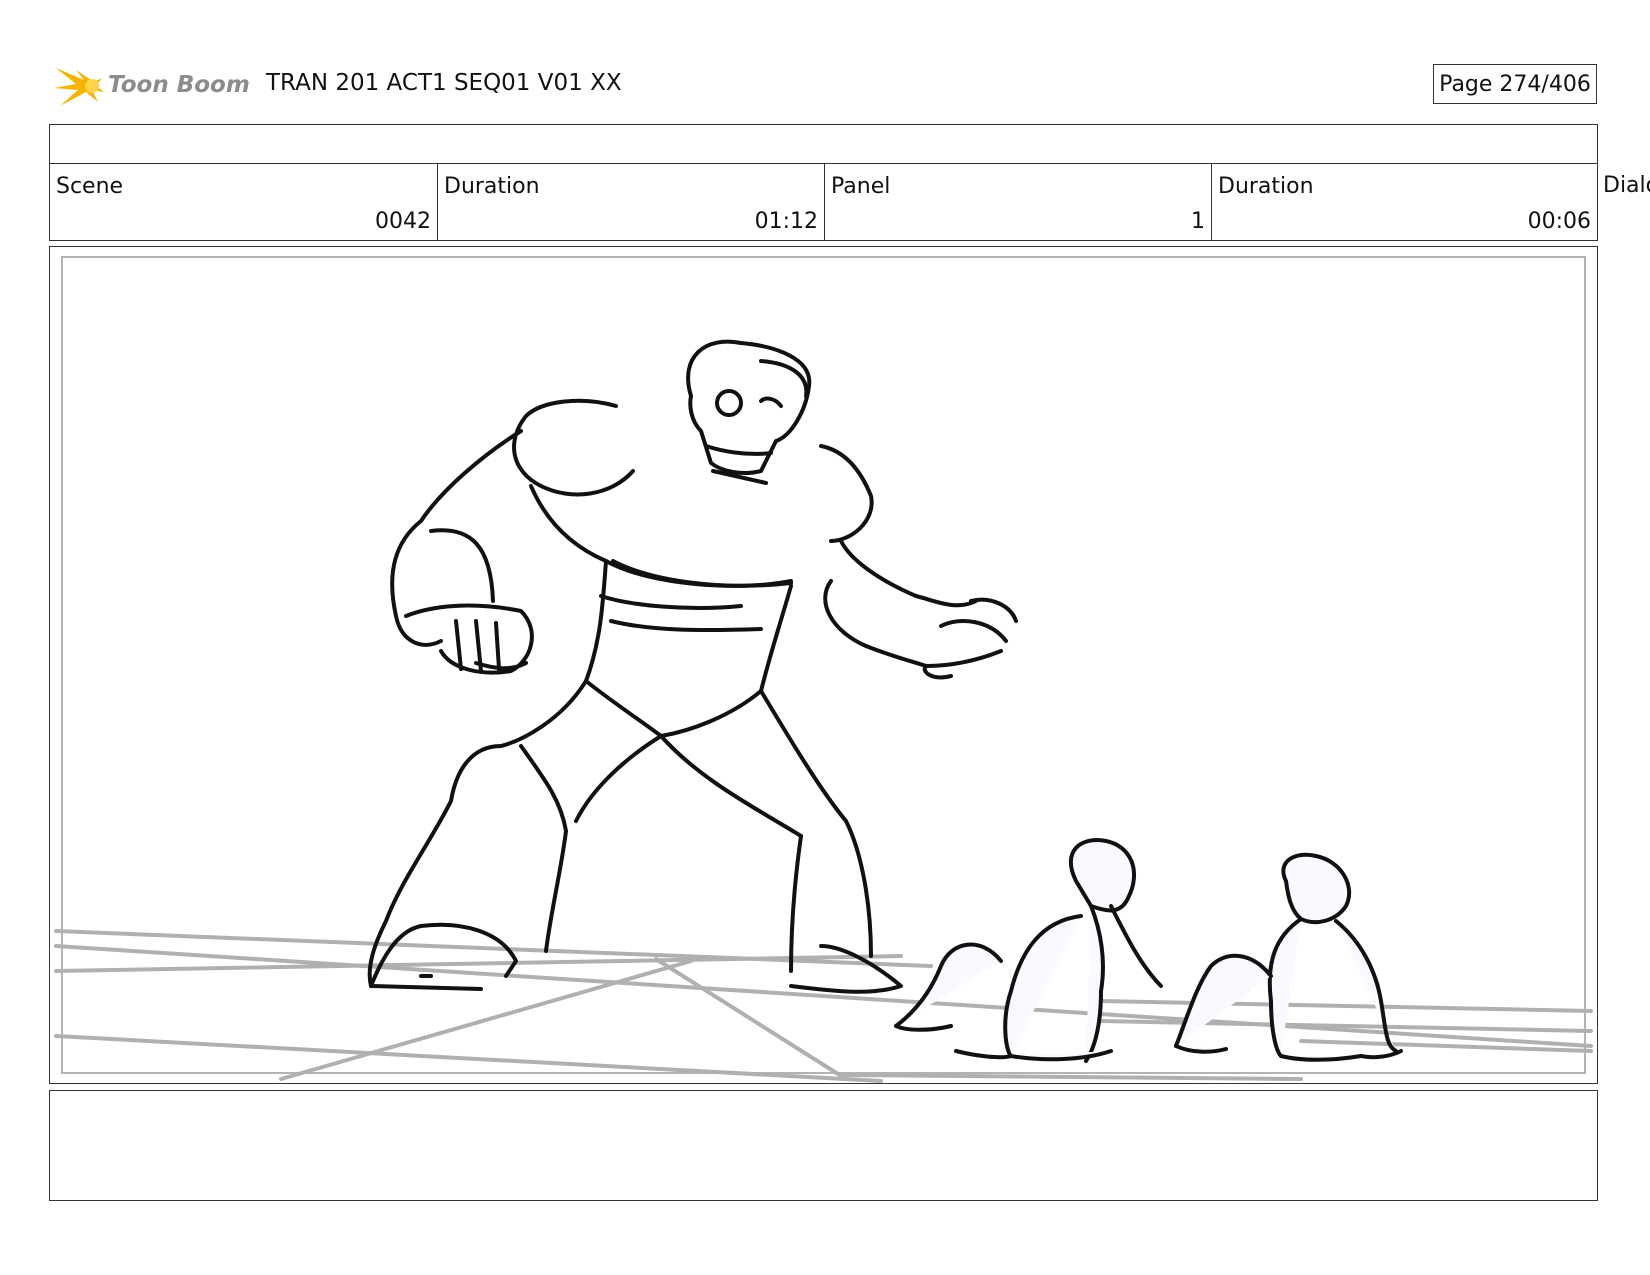  Describe the element at coordinates (444, 83) in the screenshot. I see `document-title: TRAN 201 ACT1 SEQ01 V01 XX` at that location.